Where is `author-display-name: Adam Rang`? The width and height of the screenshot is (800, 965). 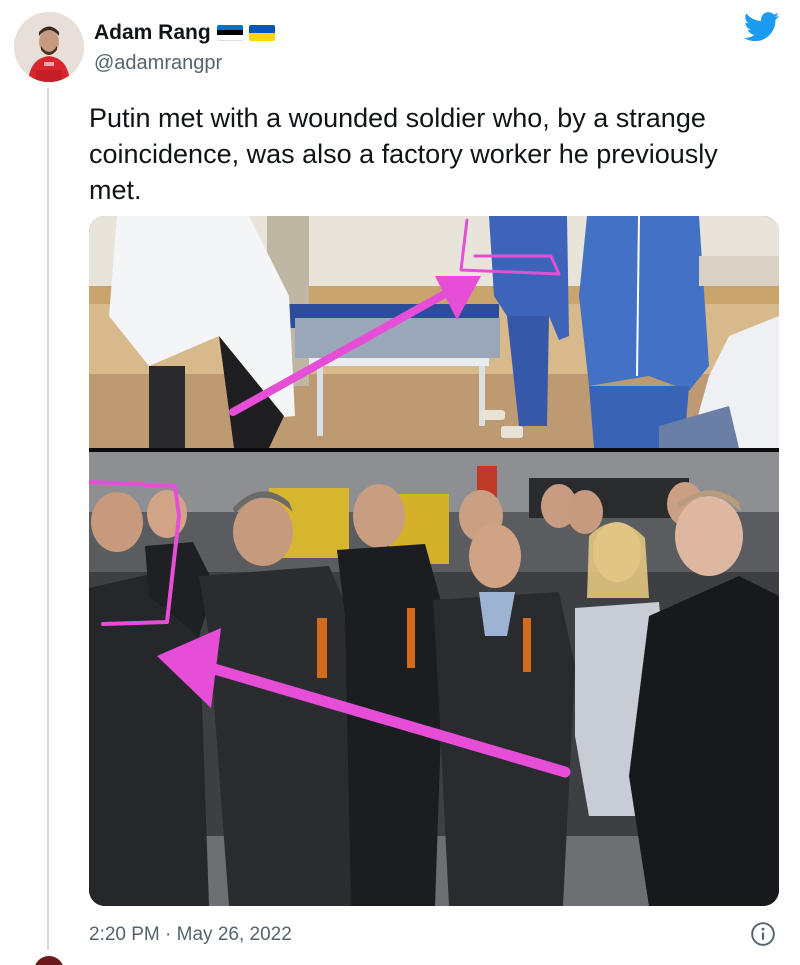
author-display-name: Adam Rang is located at coordinates (152, 33).